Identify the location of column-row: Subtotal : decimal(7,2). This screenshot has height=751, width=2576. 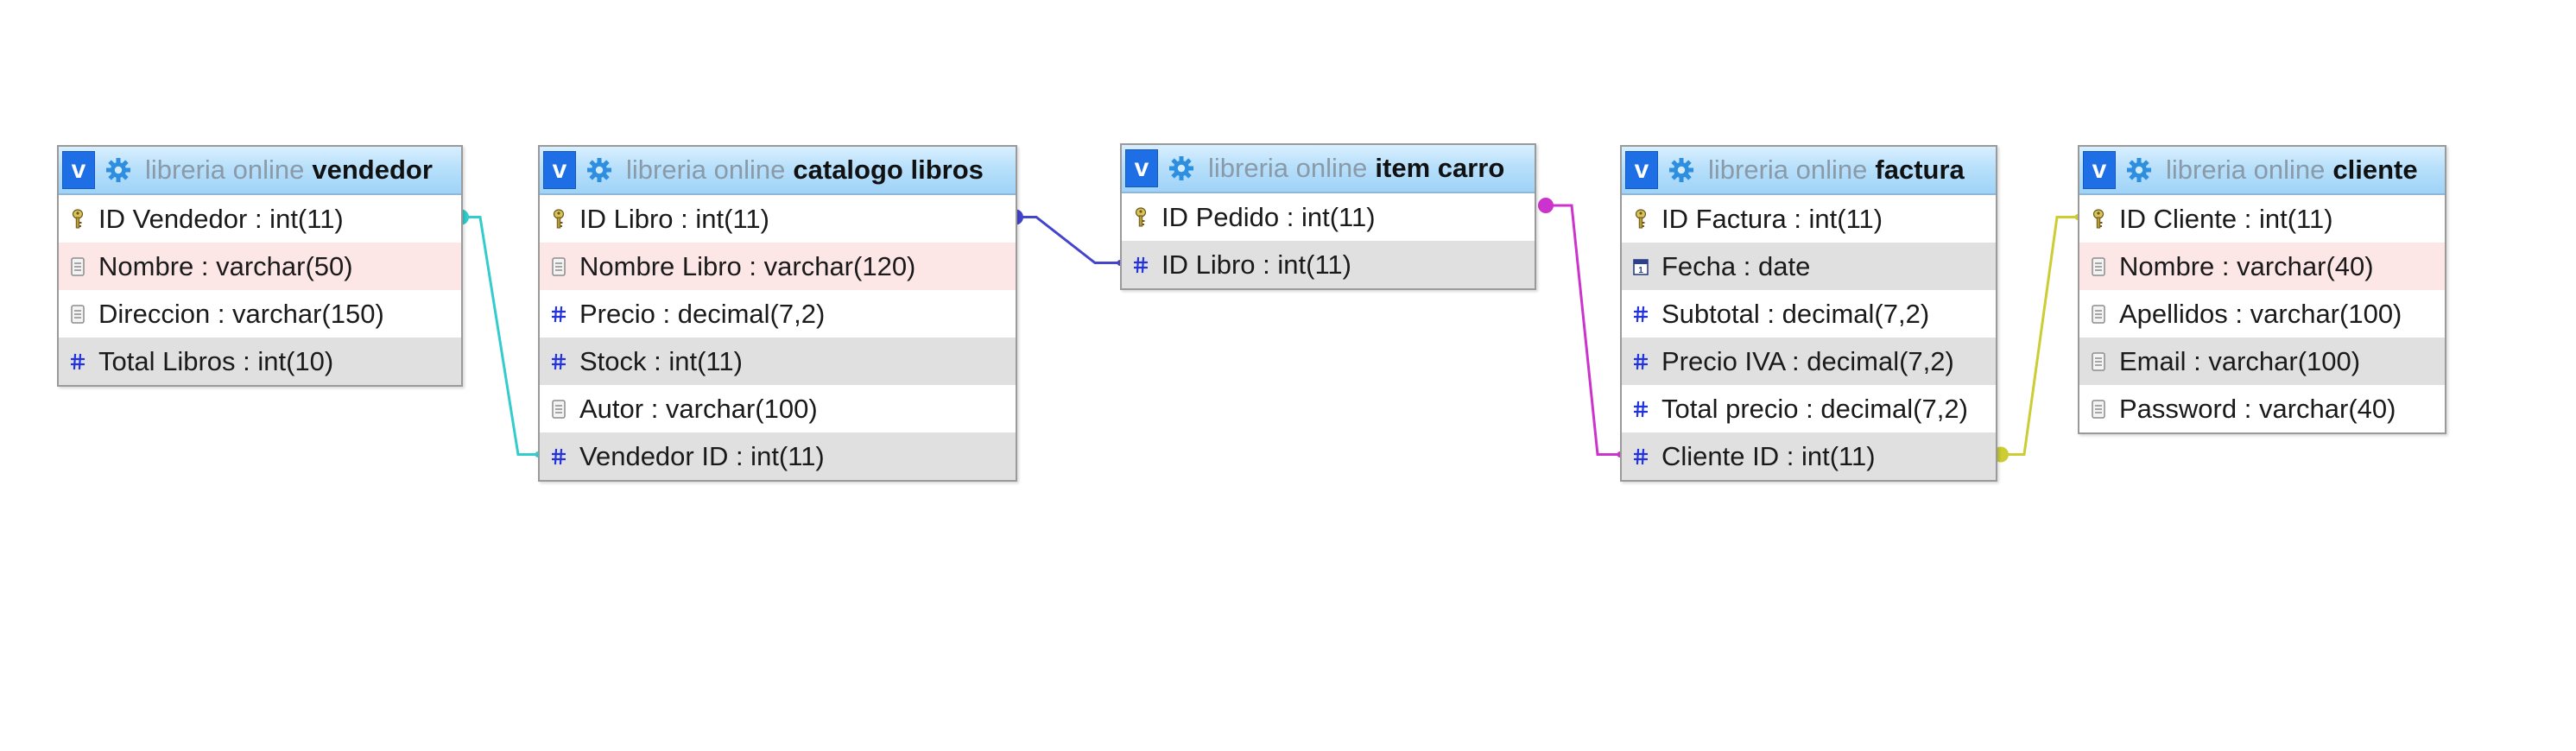
(1809, 314).